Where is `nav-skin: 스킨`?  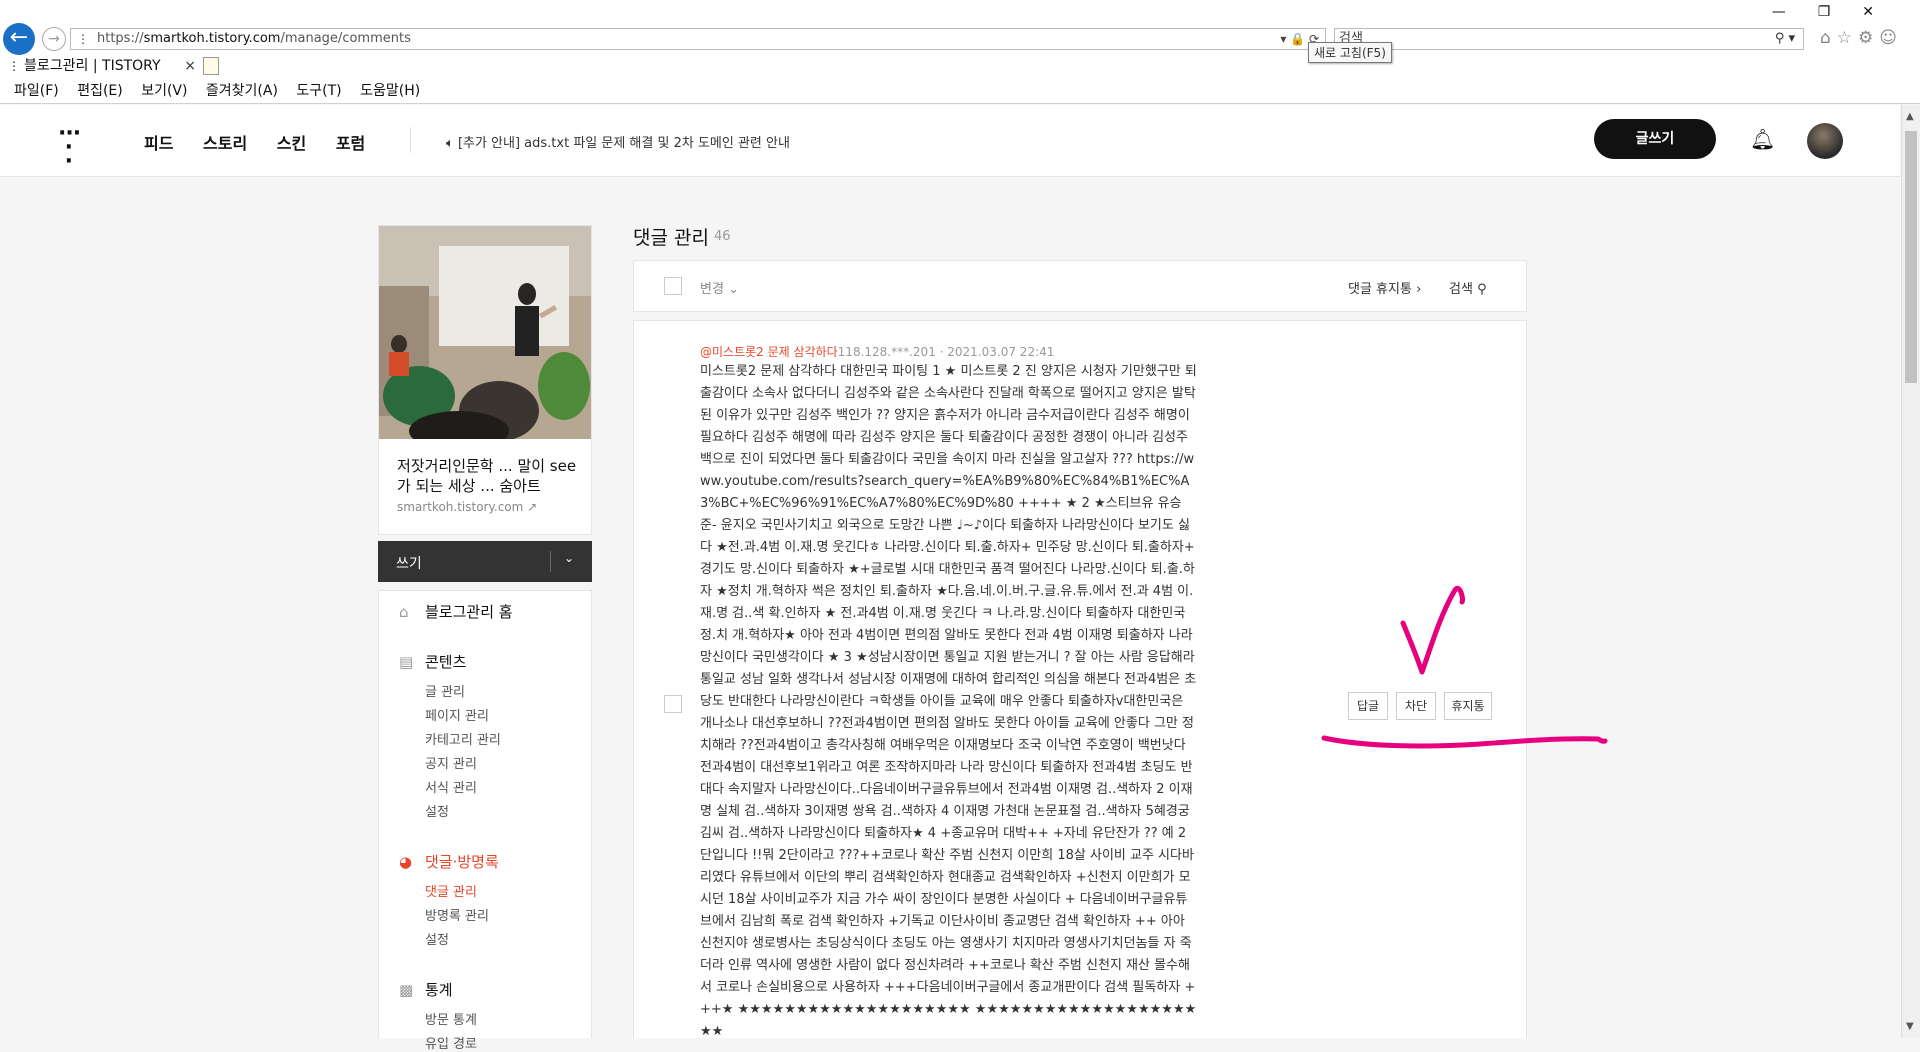 nav-skin: 스킨 is located at coordinates (291, 143).